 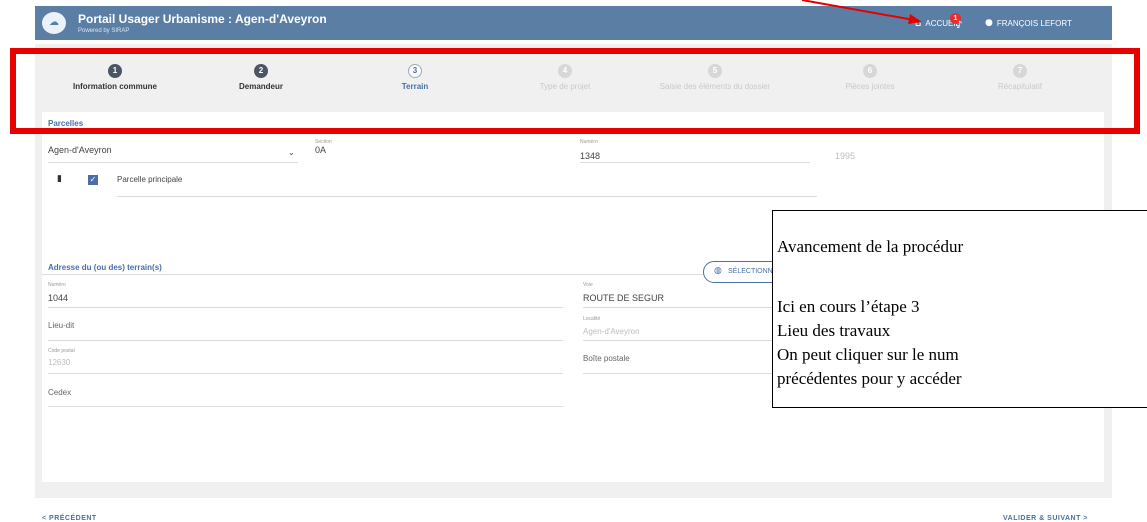 What do you see at coordinates (869, 378) in the screenshot?
I see `note-line: précédentes pour y accéder` at bounding box center [869, 378].